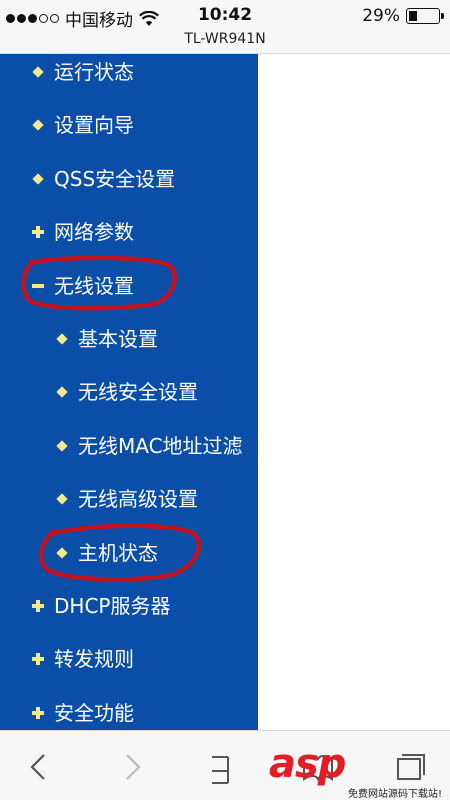  What do you see at coordinates (115, 178) in the screenshot?
I see `menu-item-label: QSS安全设置` at bounding box center [115, 178].